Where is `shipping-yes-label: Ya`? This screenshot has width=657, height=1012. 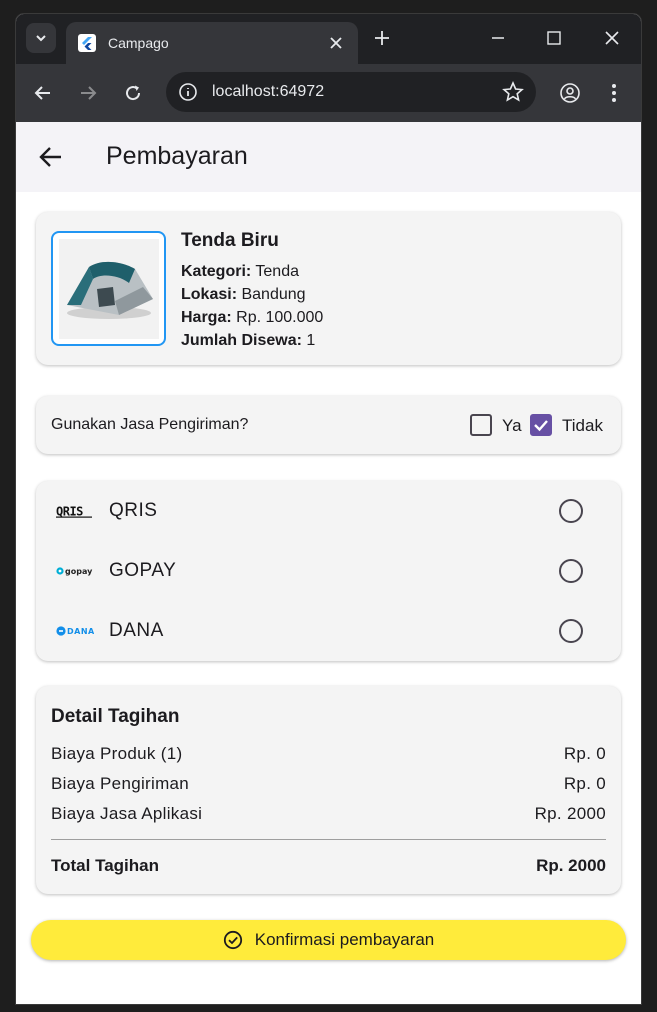 shipping-yes-label: Ya is located at coordinates (512, 425).